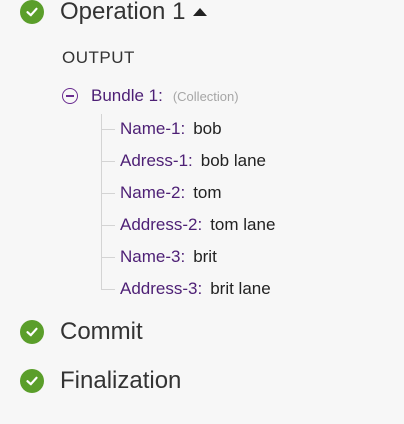  Describe the element at coordinates (153, 256) in the screenshot. I see `field-key: Name-3:` at that location.